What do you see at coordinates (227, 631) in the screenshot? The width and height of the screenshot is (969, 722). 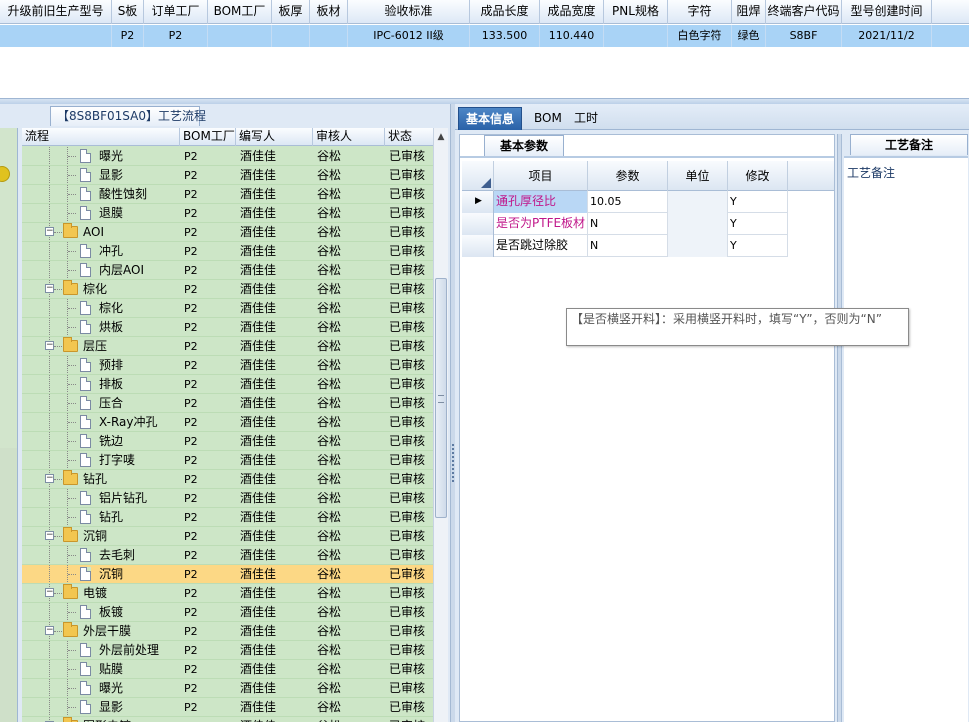 I see `tree-folder-row: − 外层干膜 P2 酒佳佳 谷松 已审核` at bounding box center [227, 631].